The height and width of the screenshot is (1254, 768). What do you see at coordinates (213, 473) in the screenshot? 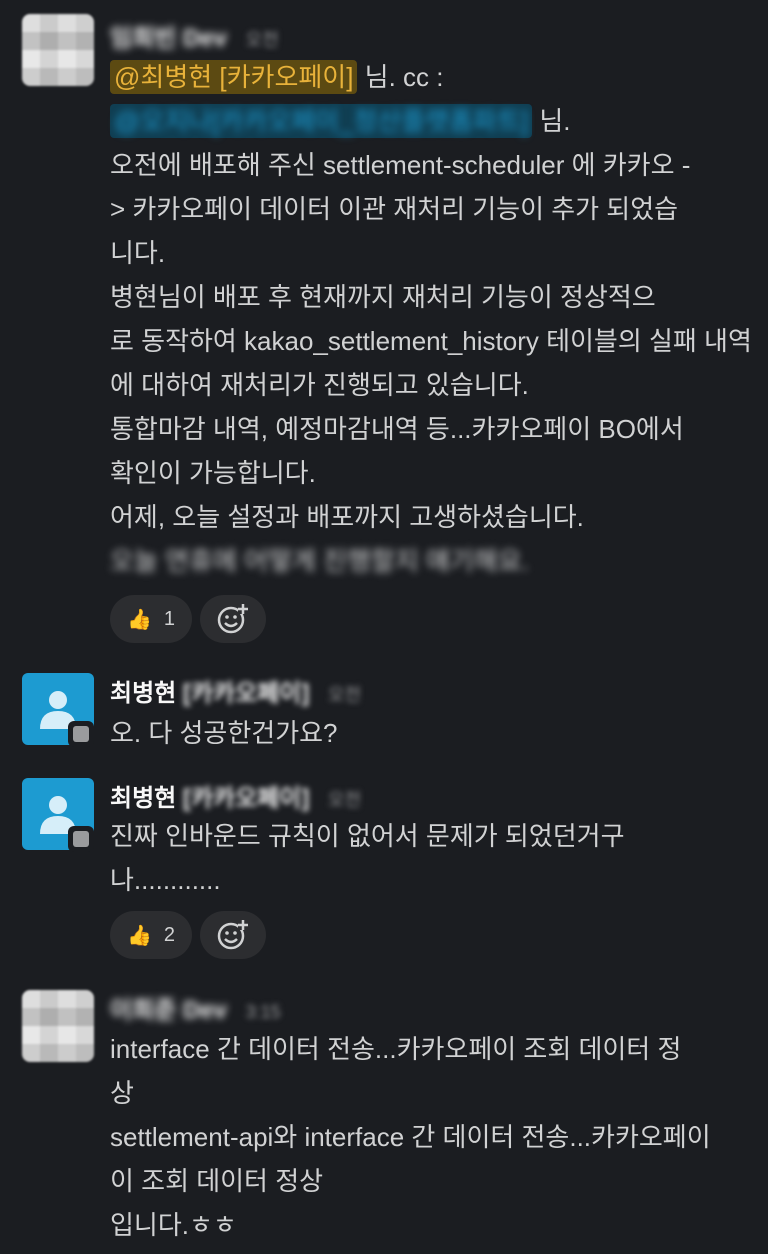
I see `message-line: 확인이 가능합니다.` at bounding box center [213, 473].